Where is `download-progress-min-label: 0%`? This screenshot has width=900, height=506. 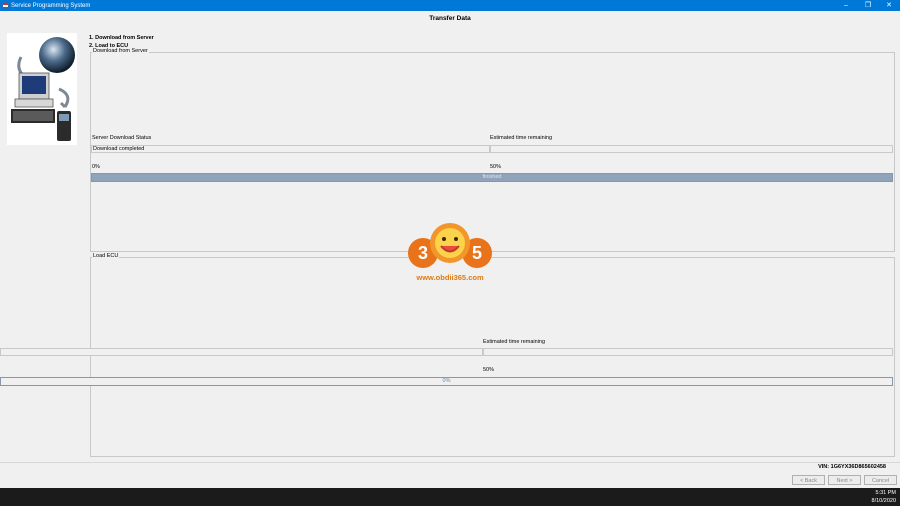
download-progress-min-label: 0% is located at coordinates (96, 167).